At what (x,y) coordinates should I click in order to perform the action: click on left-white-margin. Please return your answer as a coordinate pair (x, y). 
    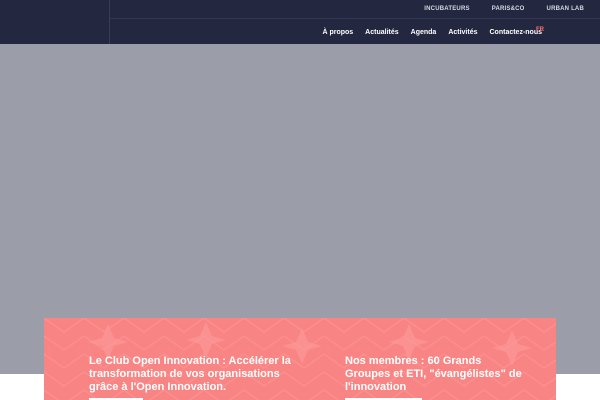
    Looking at the image, I should click on (22, 387).